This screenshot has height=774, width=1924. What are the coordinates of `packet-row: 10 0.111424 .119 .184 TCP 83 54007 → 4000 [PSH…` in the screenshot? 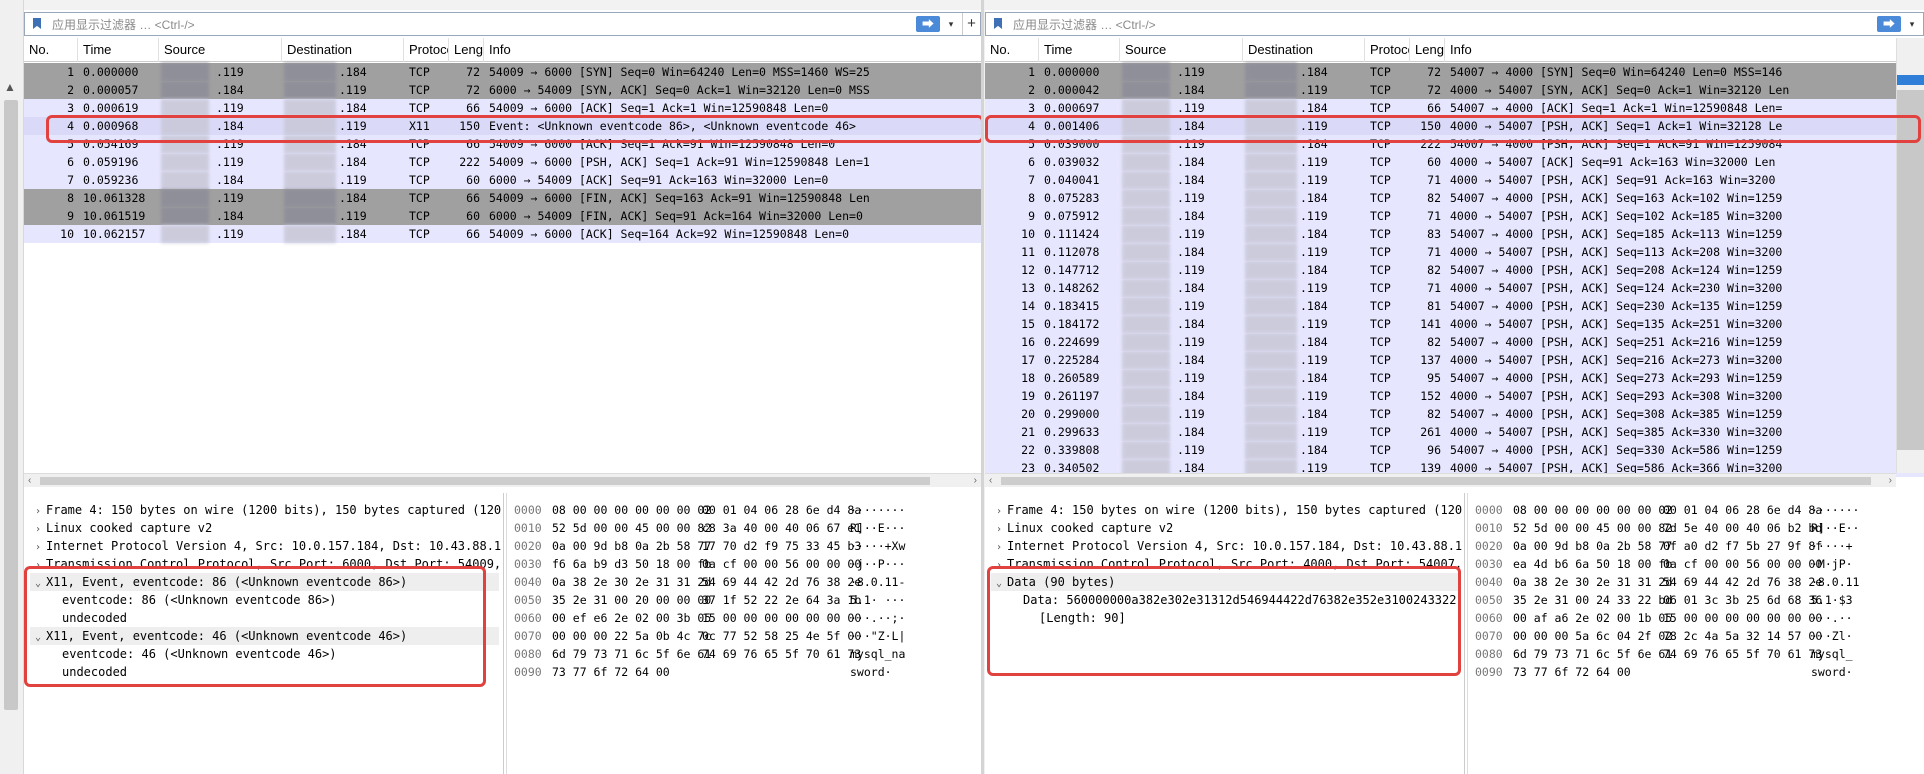 It's located at (1454, 234).